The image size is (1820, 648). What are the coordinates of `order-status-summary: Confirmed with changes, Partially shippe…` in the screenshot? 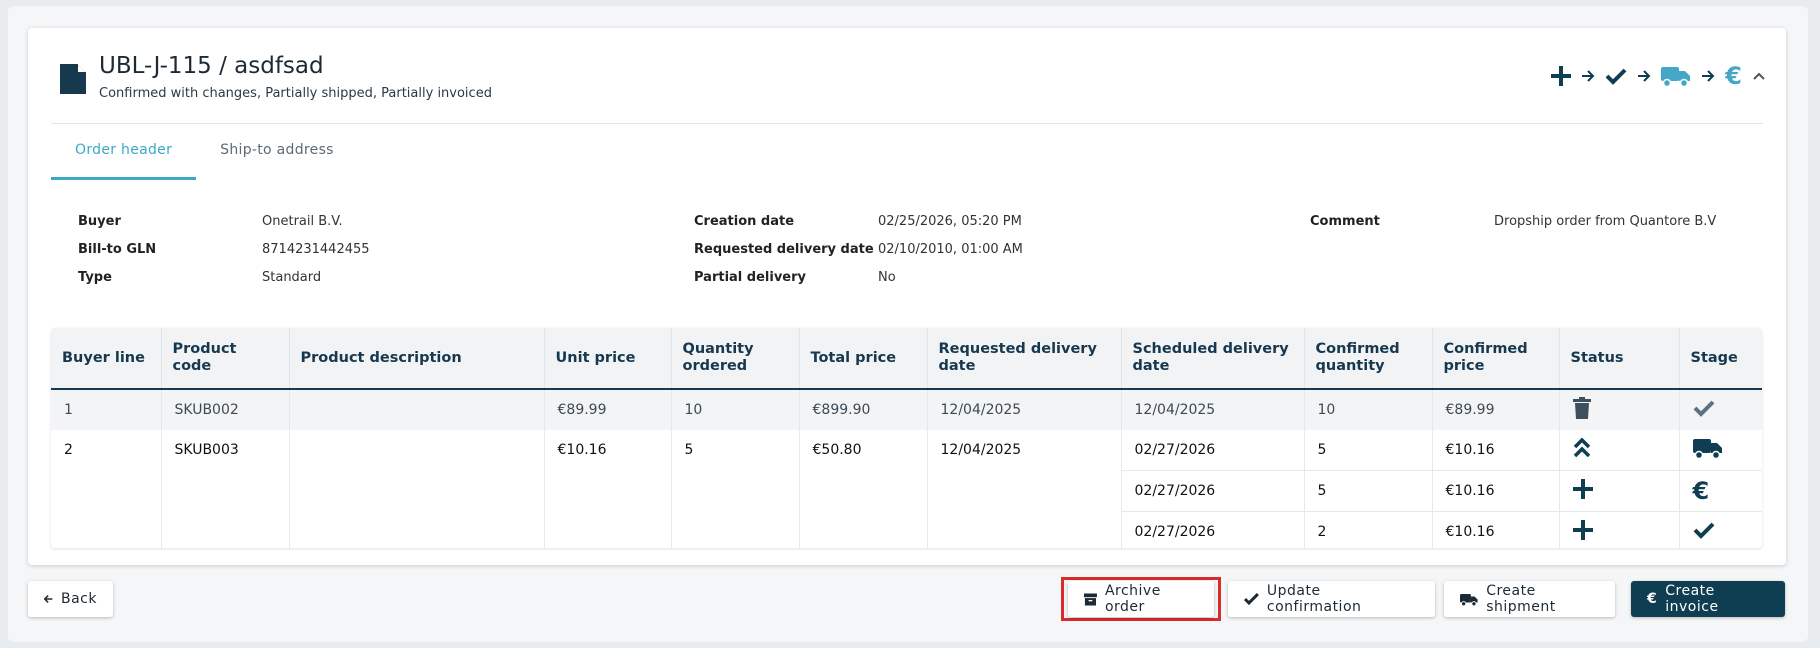 It's located at (295, 93).